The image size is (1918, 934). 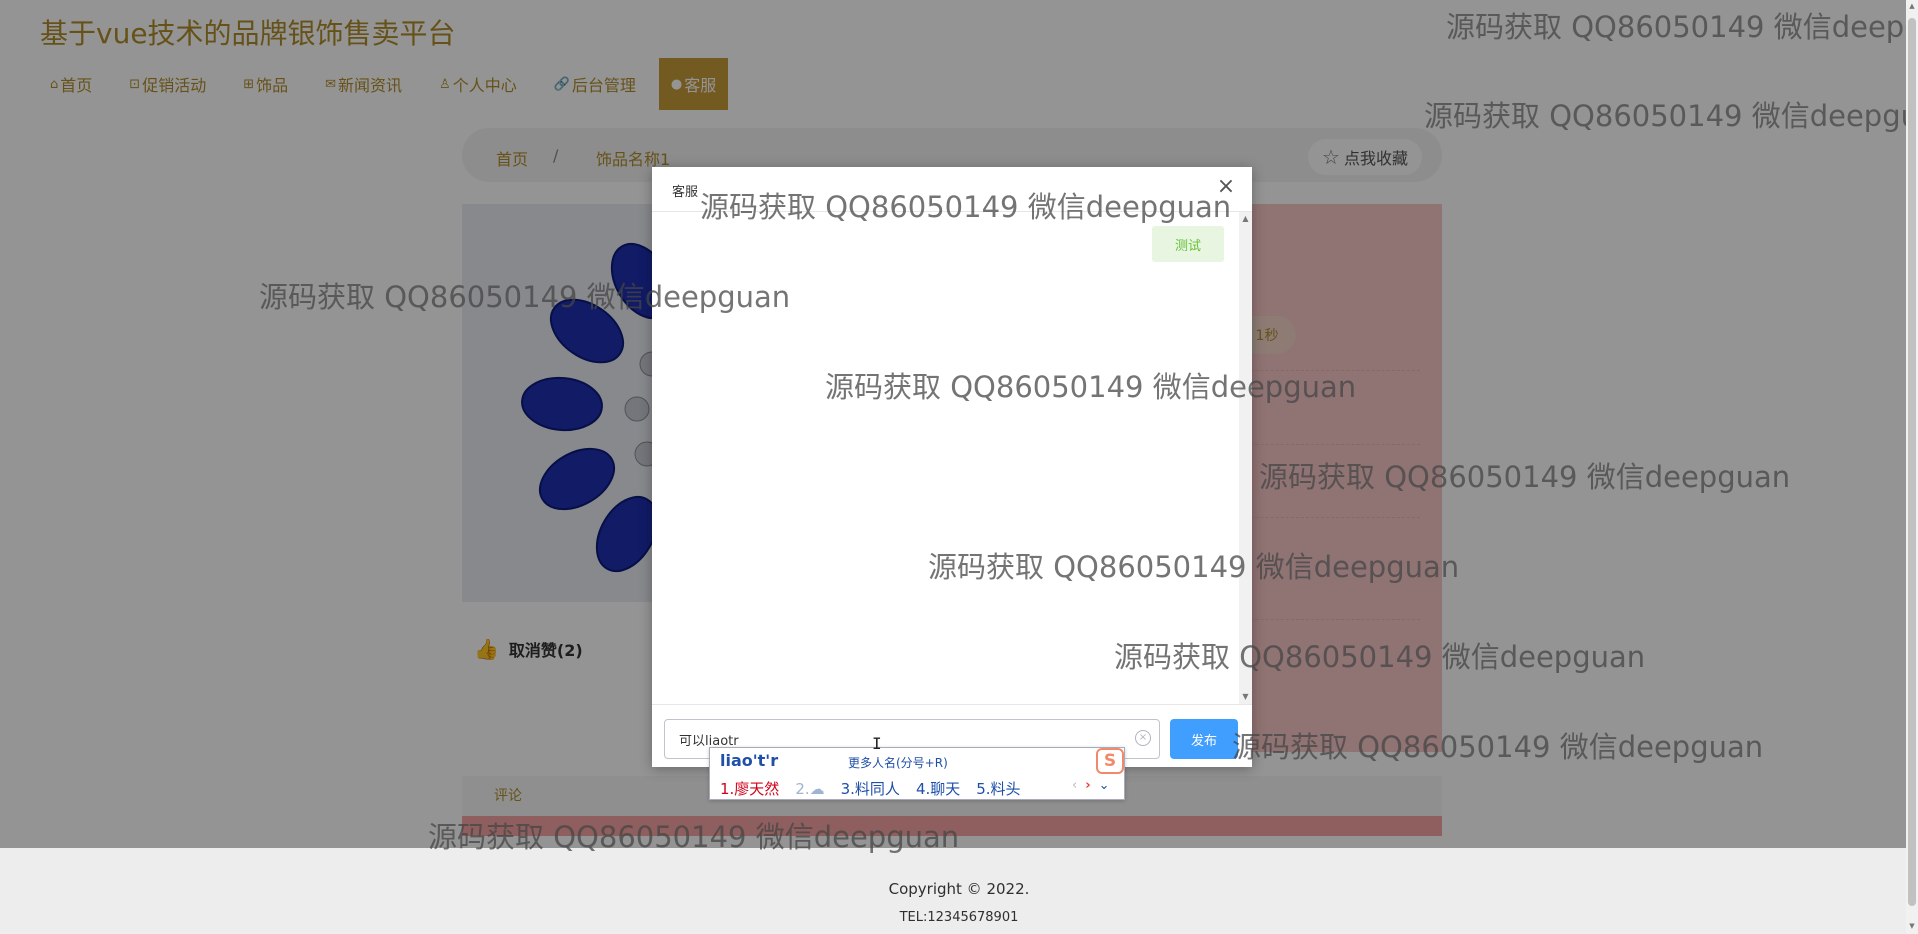 What do you see at coordinates (1226, 187) in the screenshot?
I see `close-icon: ×` at bounding box center [1226, 187].